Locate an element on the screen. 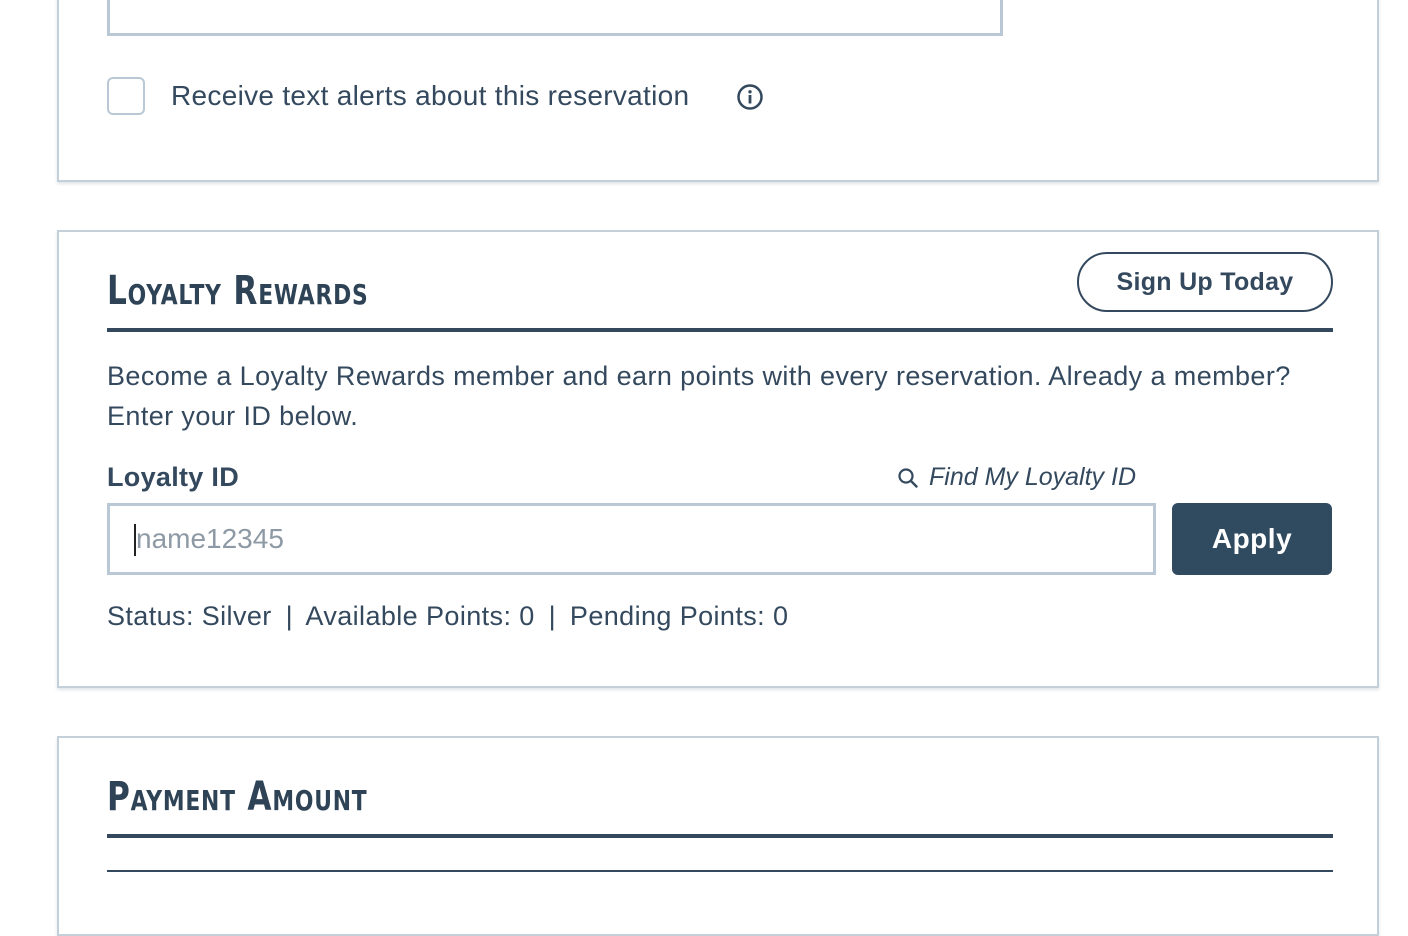  loyalty-status: Status: Silver is located at coordinates (189, 616).